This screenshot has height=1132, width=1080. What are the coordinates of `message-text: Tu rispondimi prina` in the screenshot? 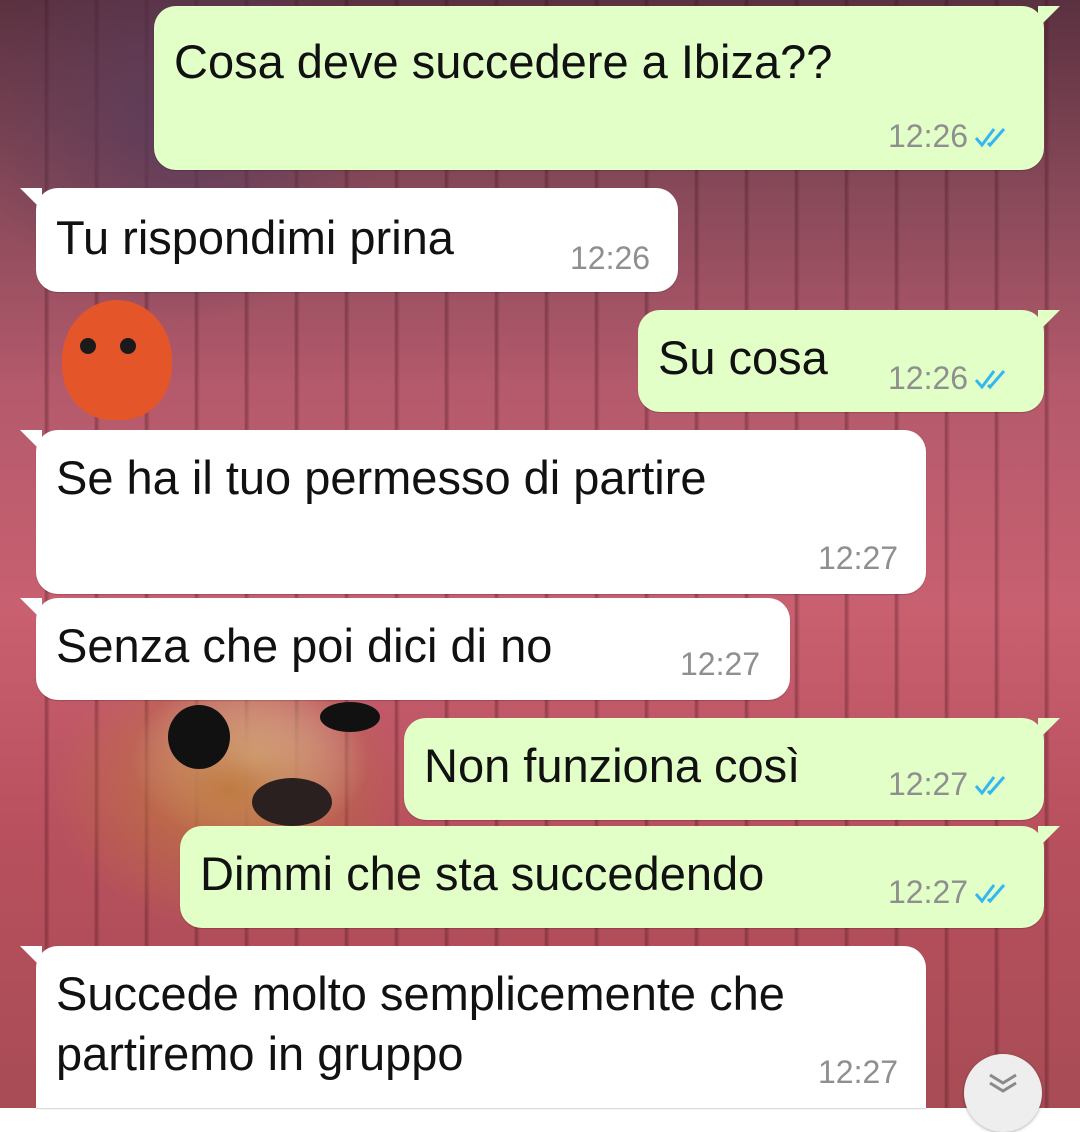 It's located at (255, 237).